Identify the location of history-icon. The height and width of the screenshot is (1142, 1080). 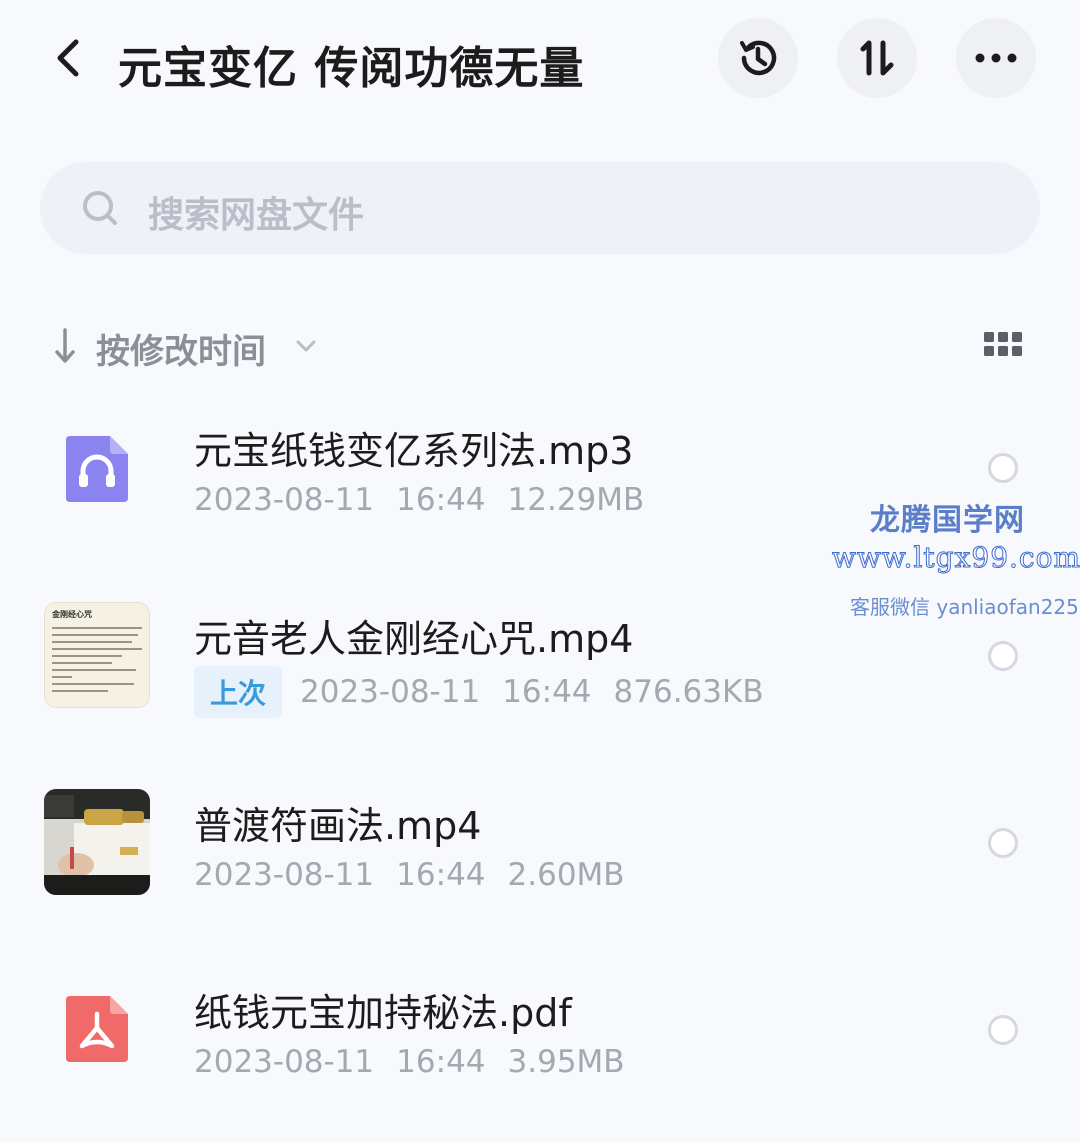
(758, 58).